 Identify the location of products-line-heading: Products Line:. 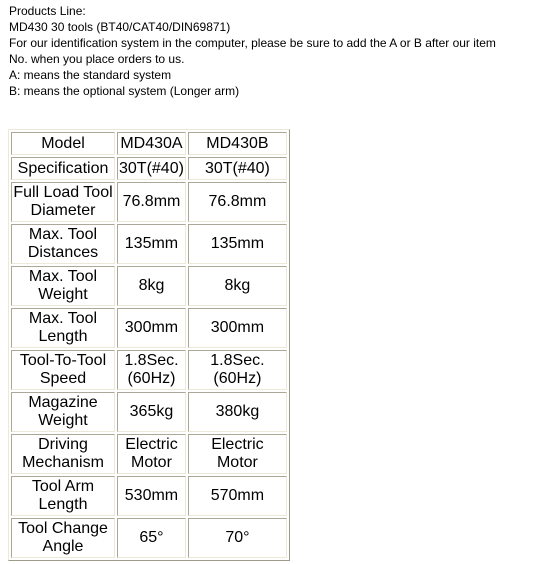
(47, 11).